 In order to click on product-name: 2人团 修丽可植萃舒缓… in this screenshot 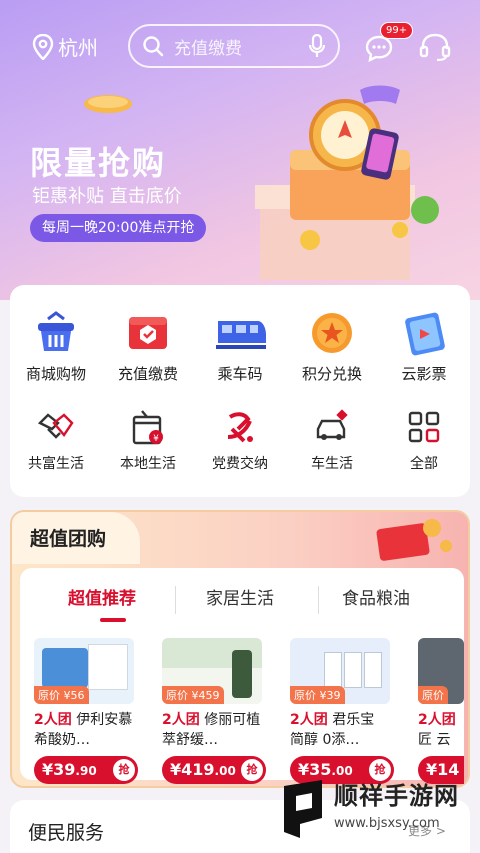, I will do `click(212, 730)`.